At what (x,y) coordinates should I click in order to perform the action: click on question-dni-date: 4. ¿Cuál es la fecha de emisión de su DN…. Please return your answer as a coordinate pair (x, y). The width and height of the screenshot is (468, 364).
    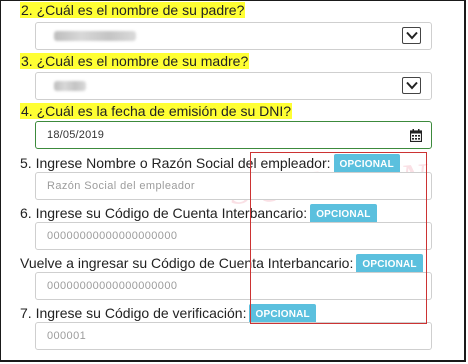
    Looking at the image, I should click on (156, 111).